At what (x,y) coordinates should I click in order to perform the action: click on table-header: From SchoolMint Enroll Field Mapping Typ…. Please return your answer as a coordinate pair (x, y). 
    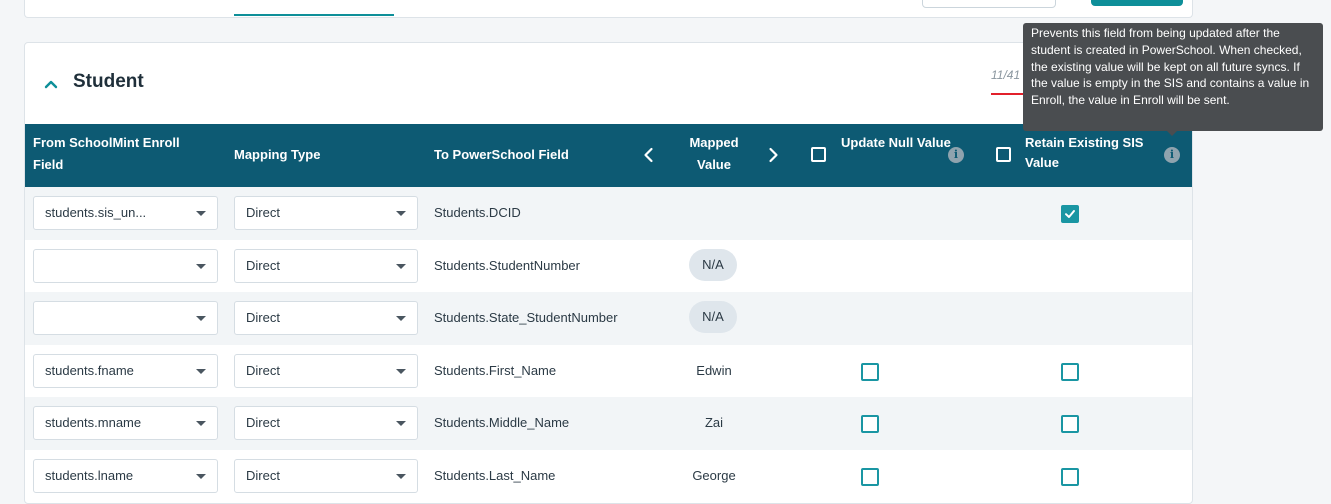
    Looking at the image, I should click on (608, 155).